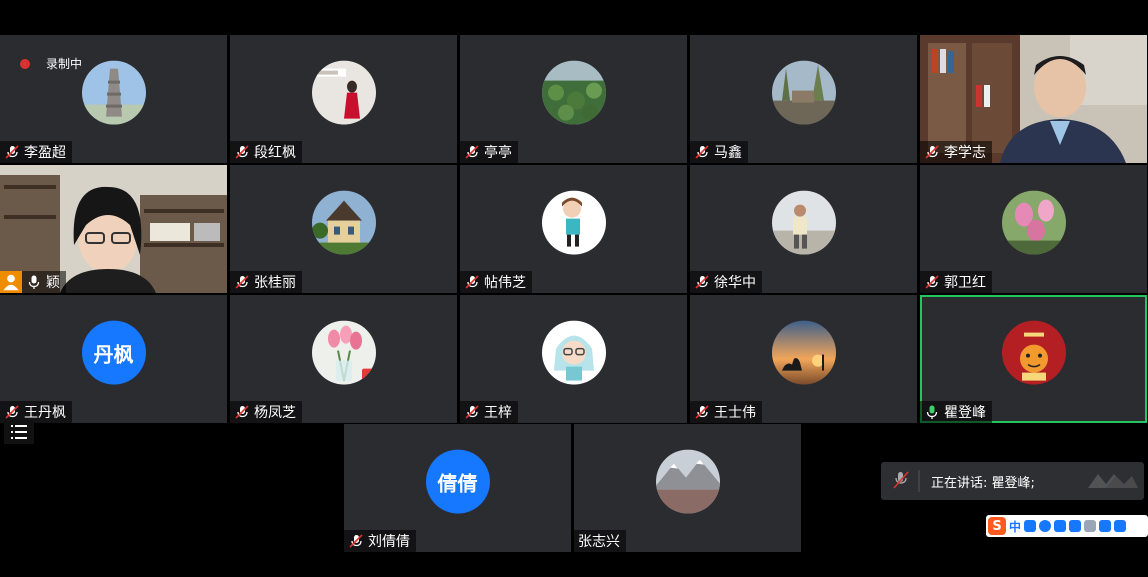 This screenshot has height=577, width=1148. I want to click on participant-tile-r3c1: 丹枫 王丹枫, so click(113, 359).